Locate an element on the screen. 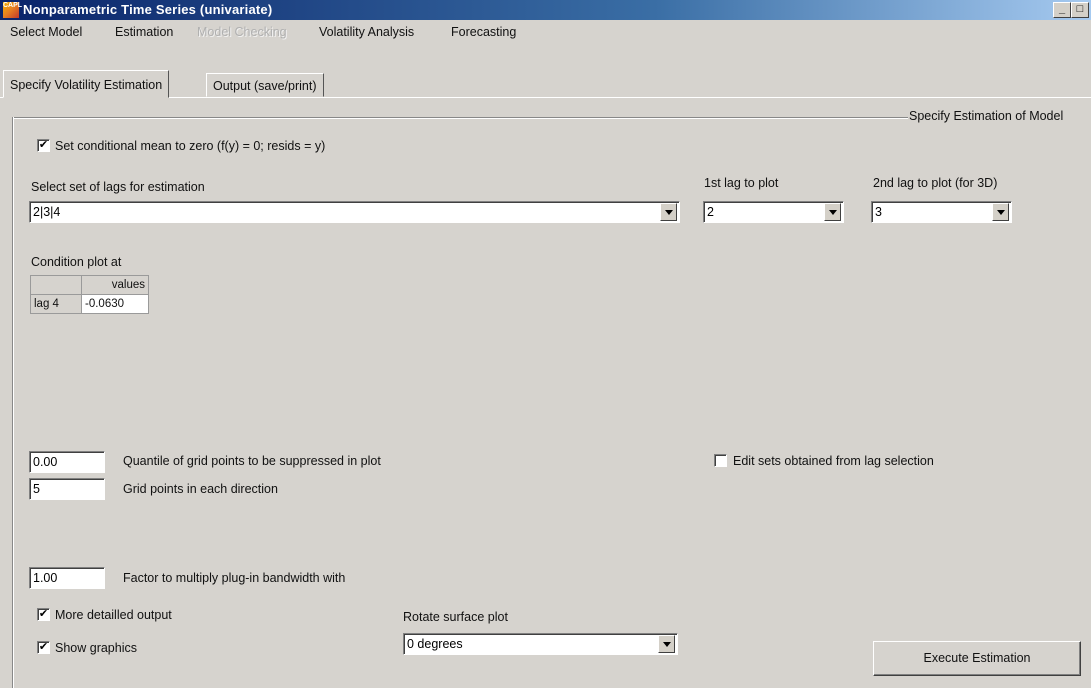 The width and height of the screenshot is (1091, 688). gridpoints-label: Grid points in each direction is located at coordinates (200, 489).